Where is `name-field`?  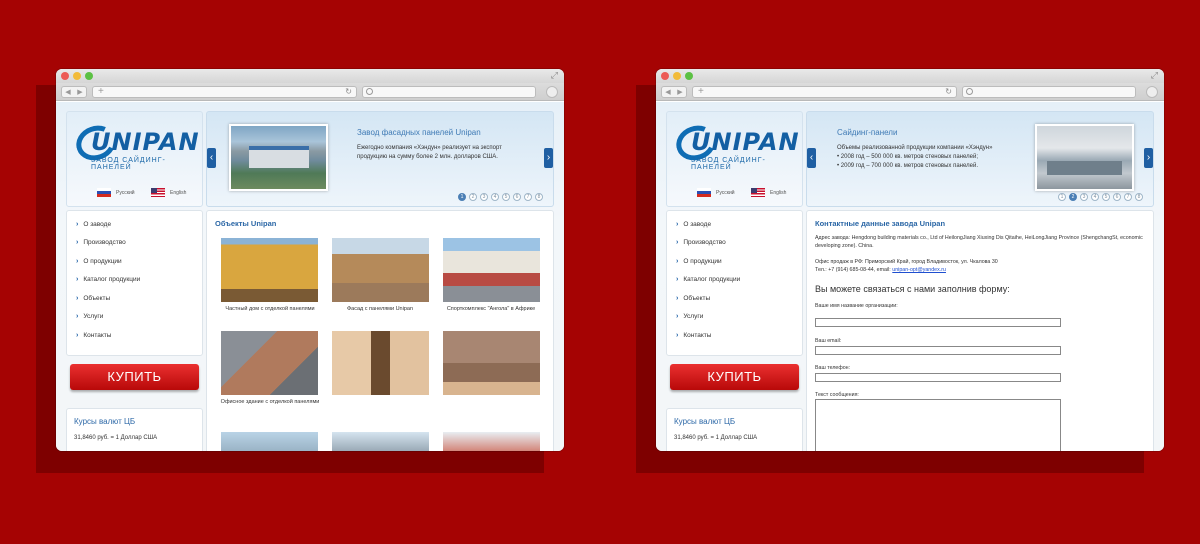
name-field is located at coordinates (938, 322).